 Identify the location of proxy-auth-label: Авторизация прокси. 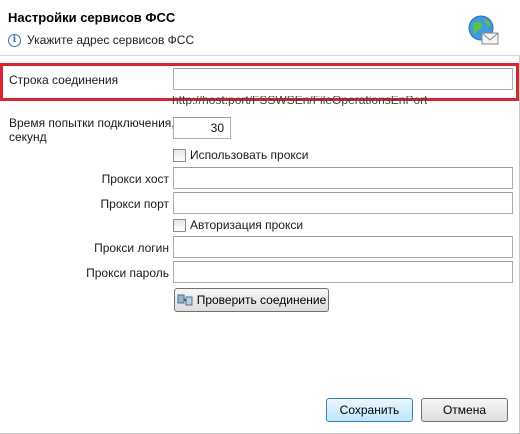
(247, 225).